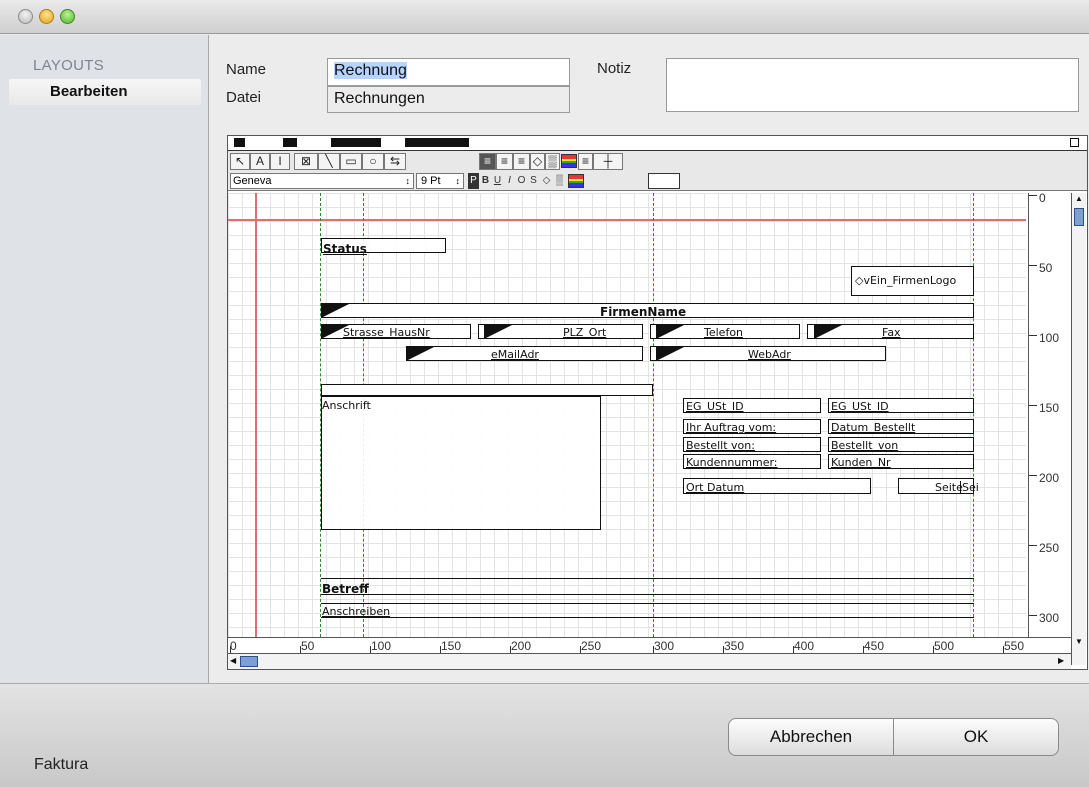  Describe the element at coordinates (576, 181) in the screenshot. I see `text-color-icon` at that location.